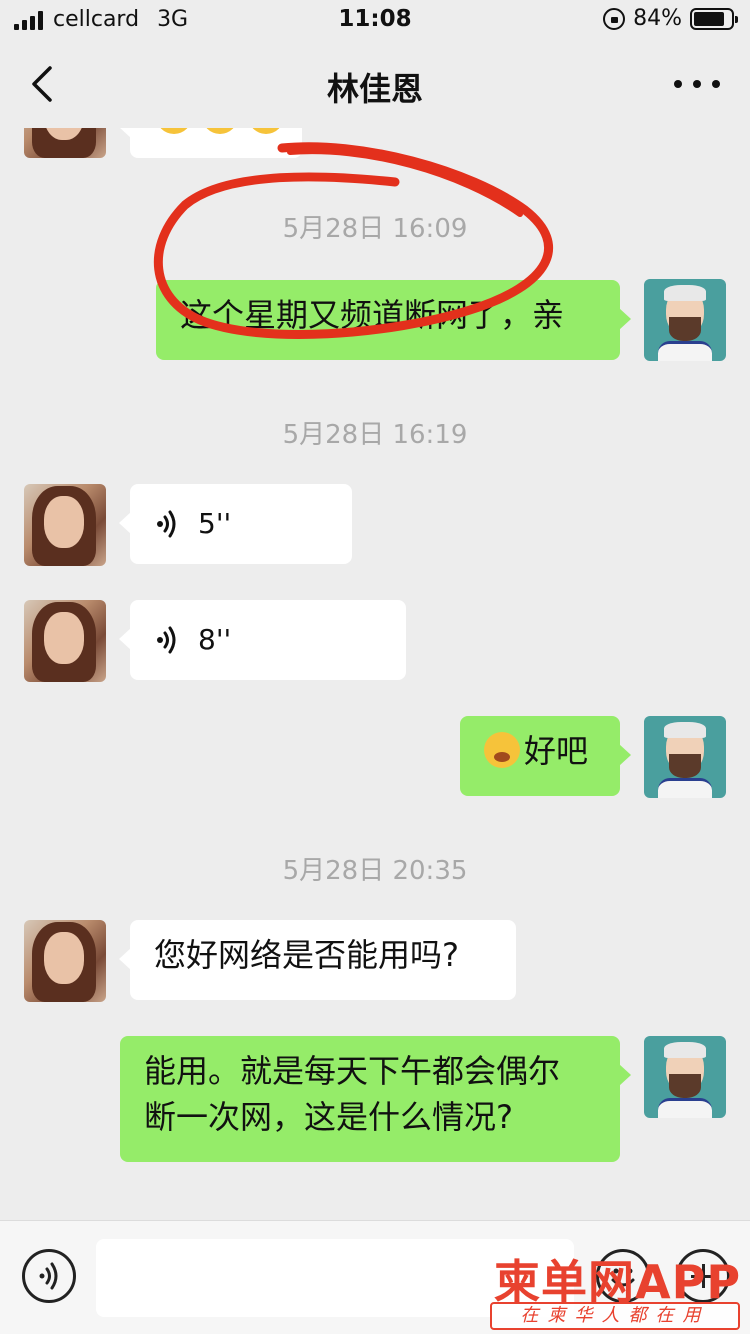 Image resolution: width=750 pixels, height=1334 pixels. Describe the element at coordinates (306, 955) in the screenshot. I see `message-text: 您好网络是否能用吗?` at that location.